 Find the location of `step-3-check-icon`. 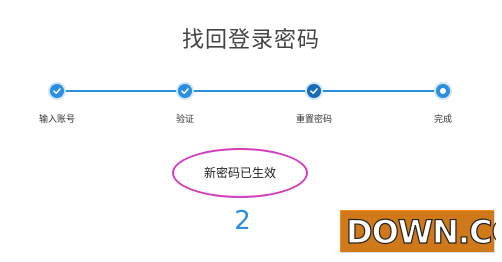

step-3-check-icon is located at coordinates (314, 91).